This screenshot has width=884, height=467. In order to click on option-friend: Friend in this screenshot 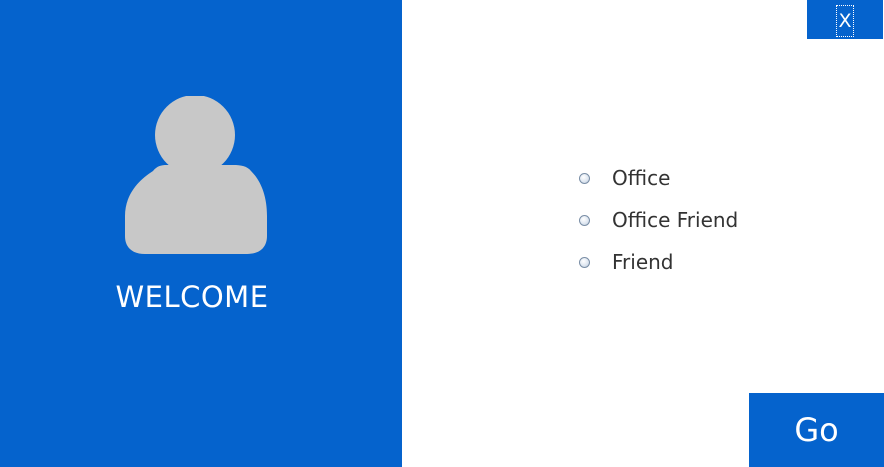, I will do `click(657, 262)`.